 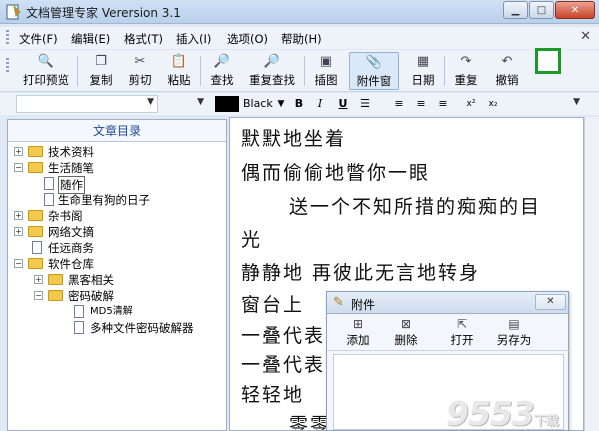 I want to click on find-button: 🔎 查找, so click(x=222, y=71).